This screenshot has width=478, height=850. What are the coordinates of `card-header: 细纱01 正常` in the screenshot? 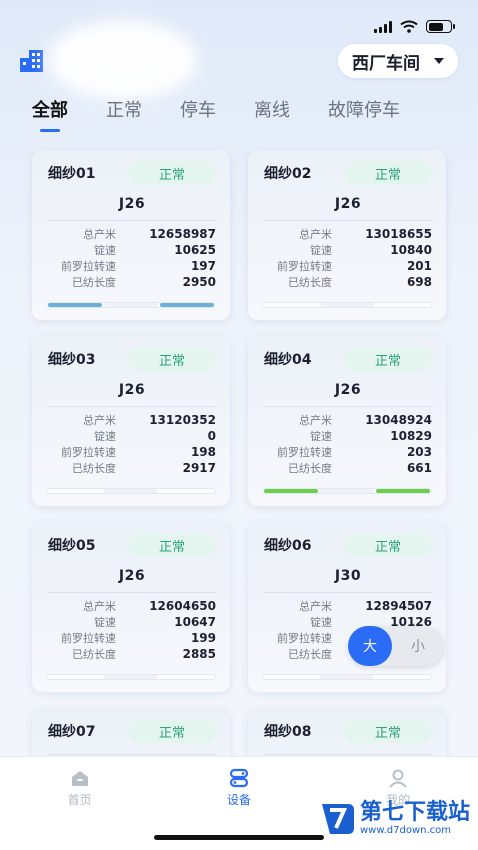 It's located at (132, 173).